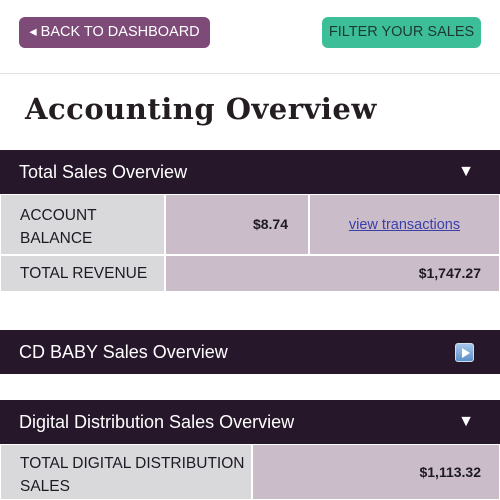 The width and height of the screenshot is (500, 500). I want to click on account-balance-value: $8.74, so click(237, 224).